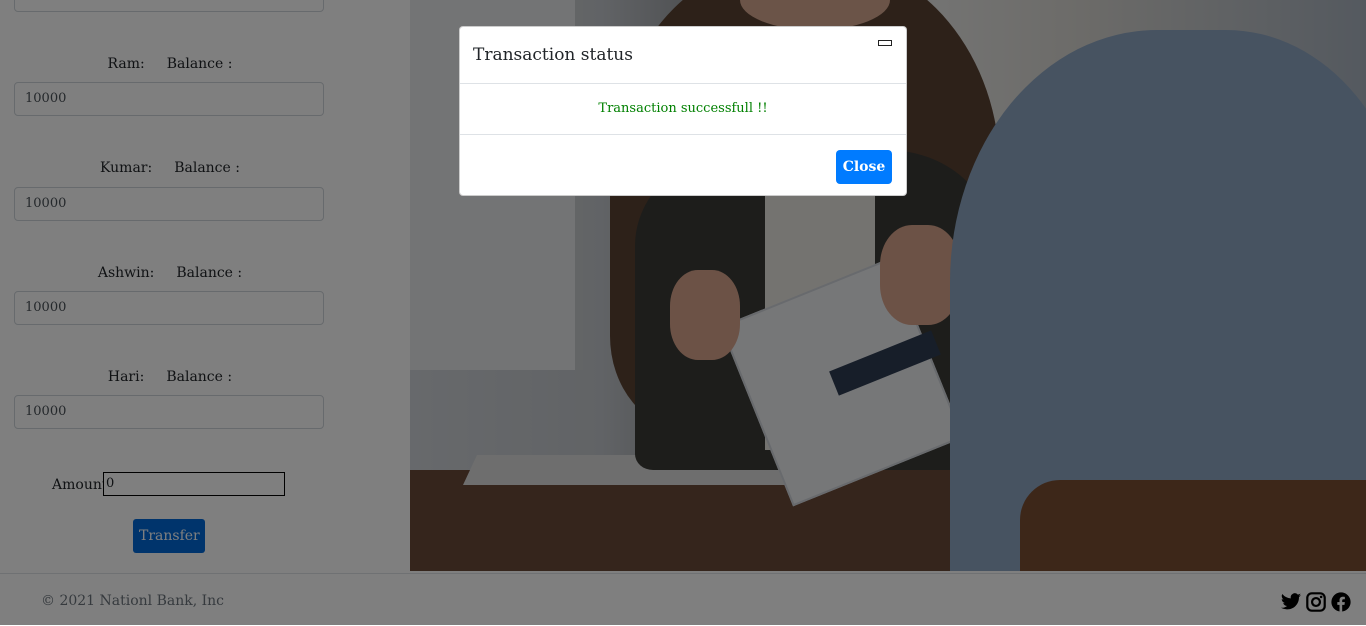 The image size is (1366, 626). What do you see at coordinates (864, 167) in the screenshot?
I see `close-button: Close` at bounding box center [864, 167].